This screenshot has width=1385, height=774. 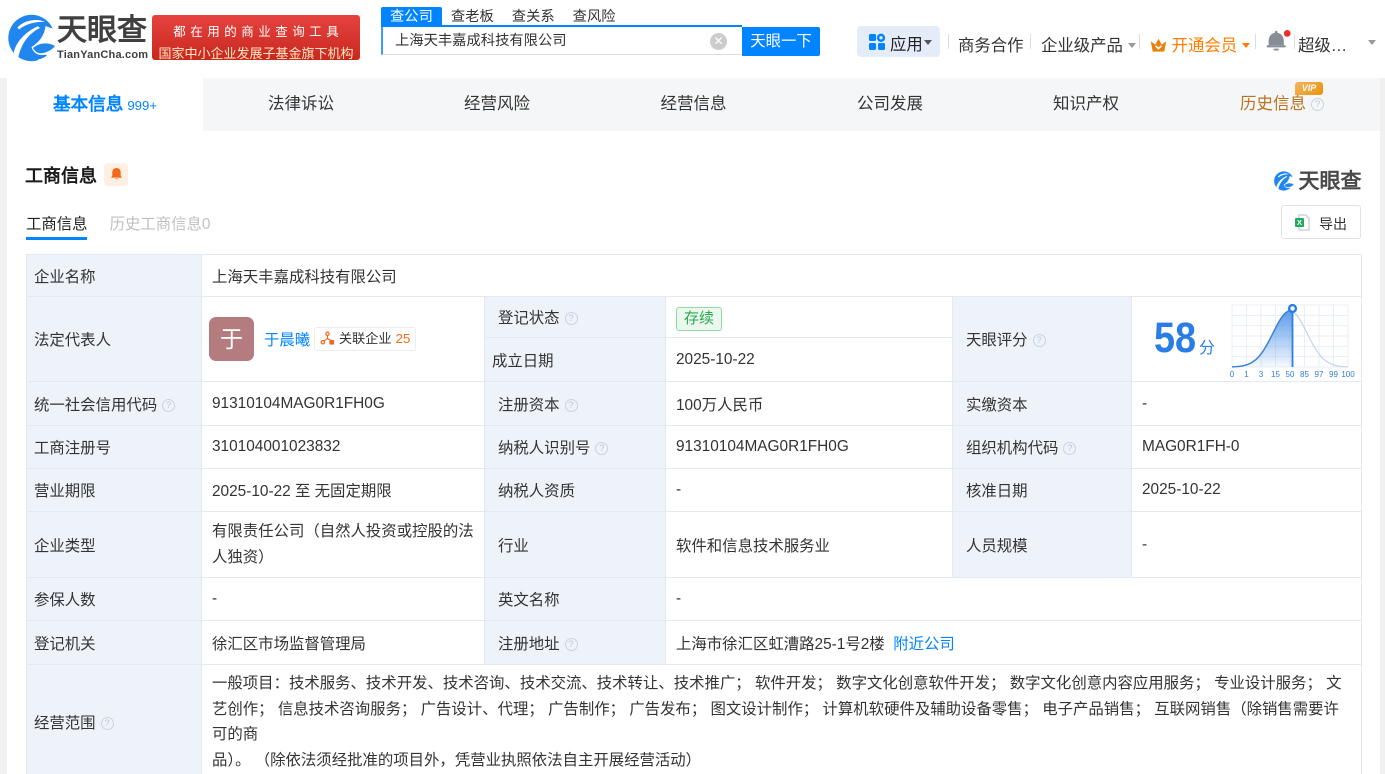 What do you see at coordinates (1290, 374) in the screenshot?
I see `svg-text: 50` at bounding box center [1290, 374].